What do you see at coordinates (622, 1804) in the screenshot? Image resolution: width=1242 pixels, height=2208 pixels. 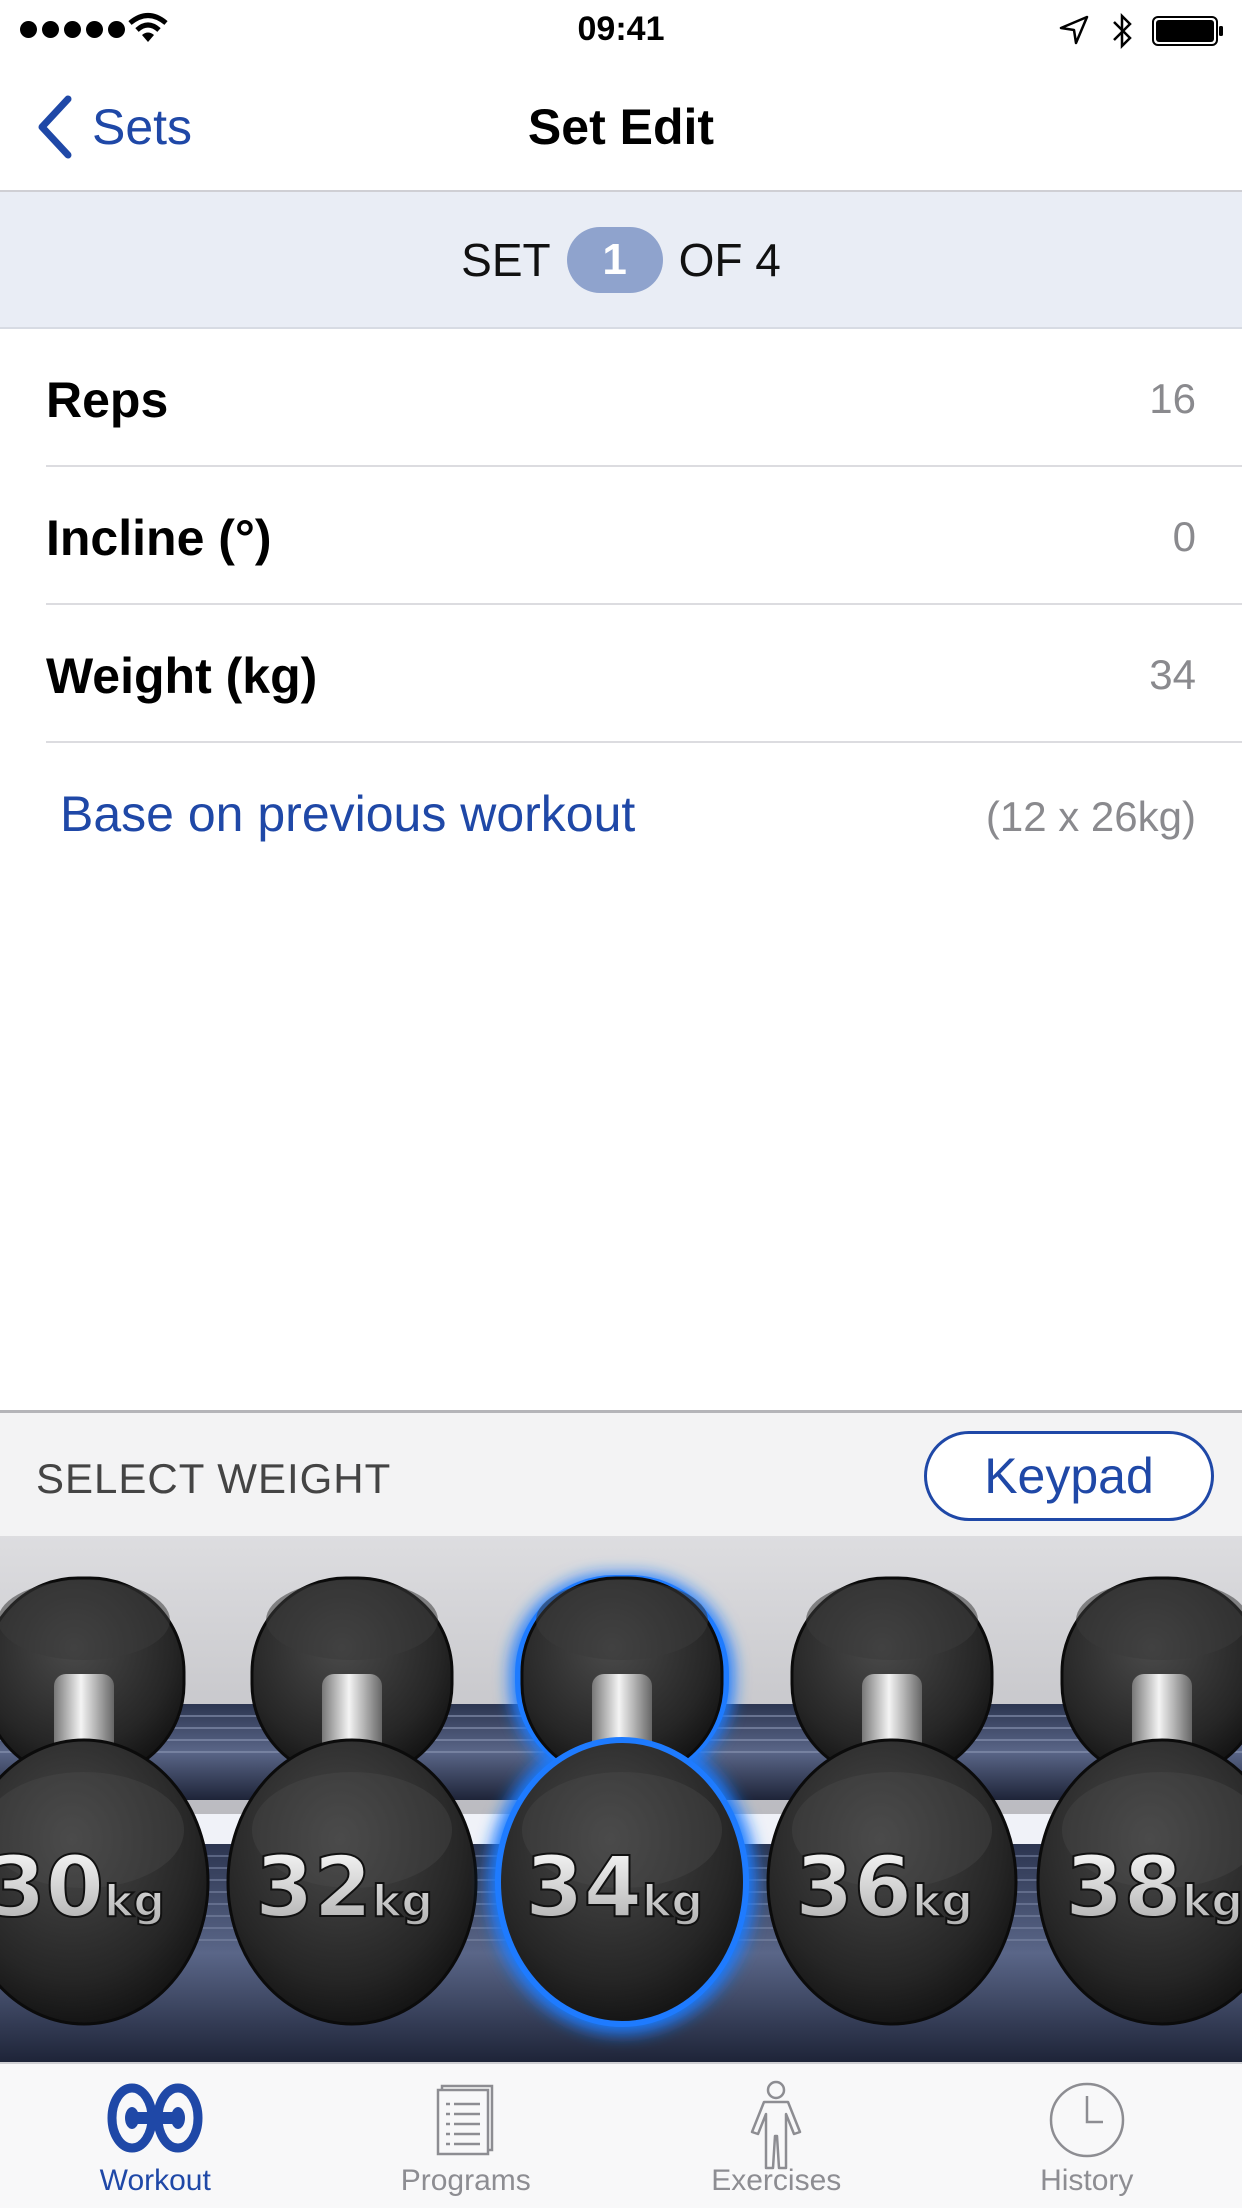 I see `dumbbell-34: 34kg` at bounding box center [622, 1804].